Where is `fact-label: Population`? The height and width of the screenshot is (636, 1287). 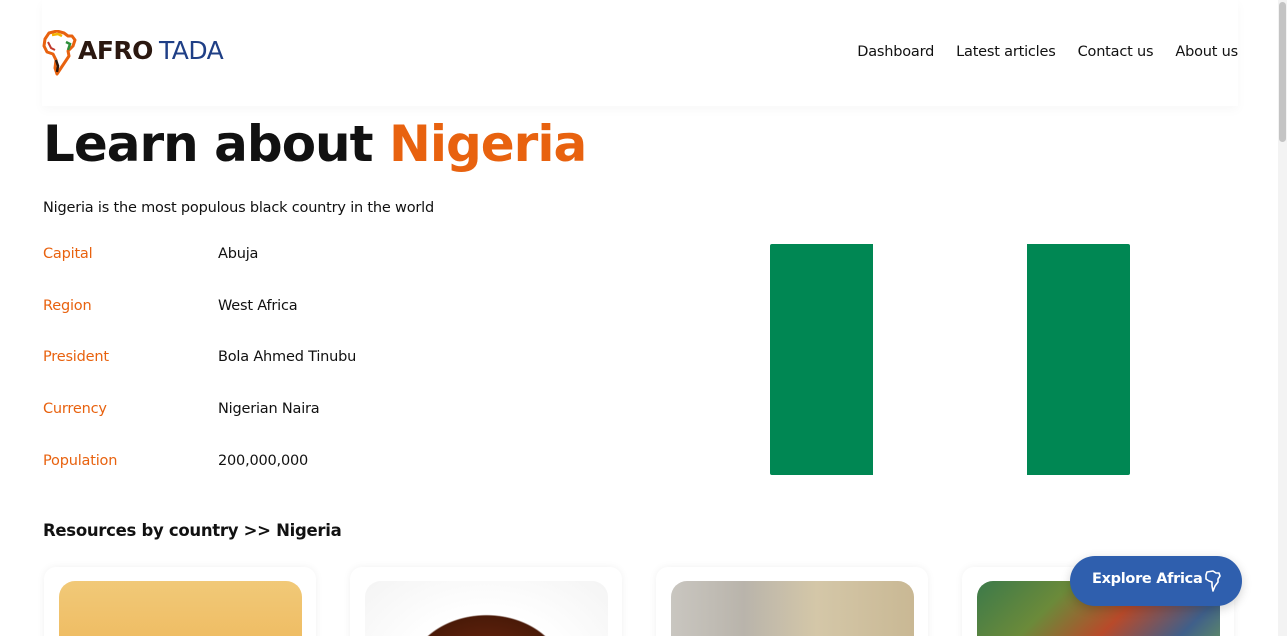 fact-label: Population is located at coordinates (80, 460).